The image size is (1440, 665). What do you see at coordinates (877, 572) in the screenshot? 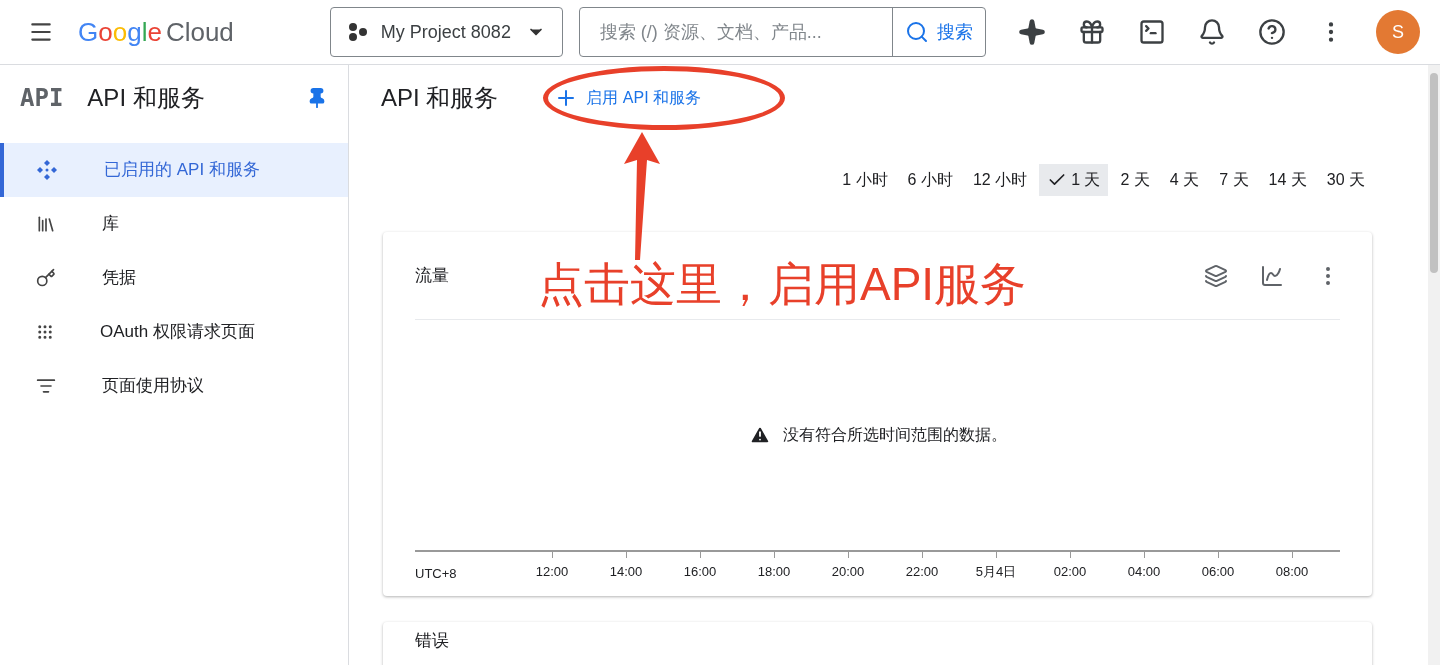
I see `x-axis: UTC+8 12:00 14:00 16:00 18:00 20:00 22:00 5月4日 02:00 04:00 06:00 08:00` at bounding box center [877, 572].